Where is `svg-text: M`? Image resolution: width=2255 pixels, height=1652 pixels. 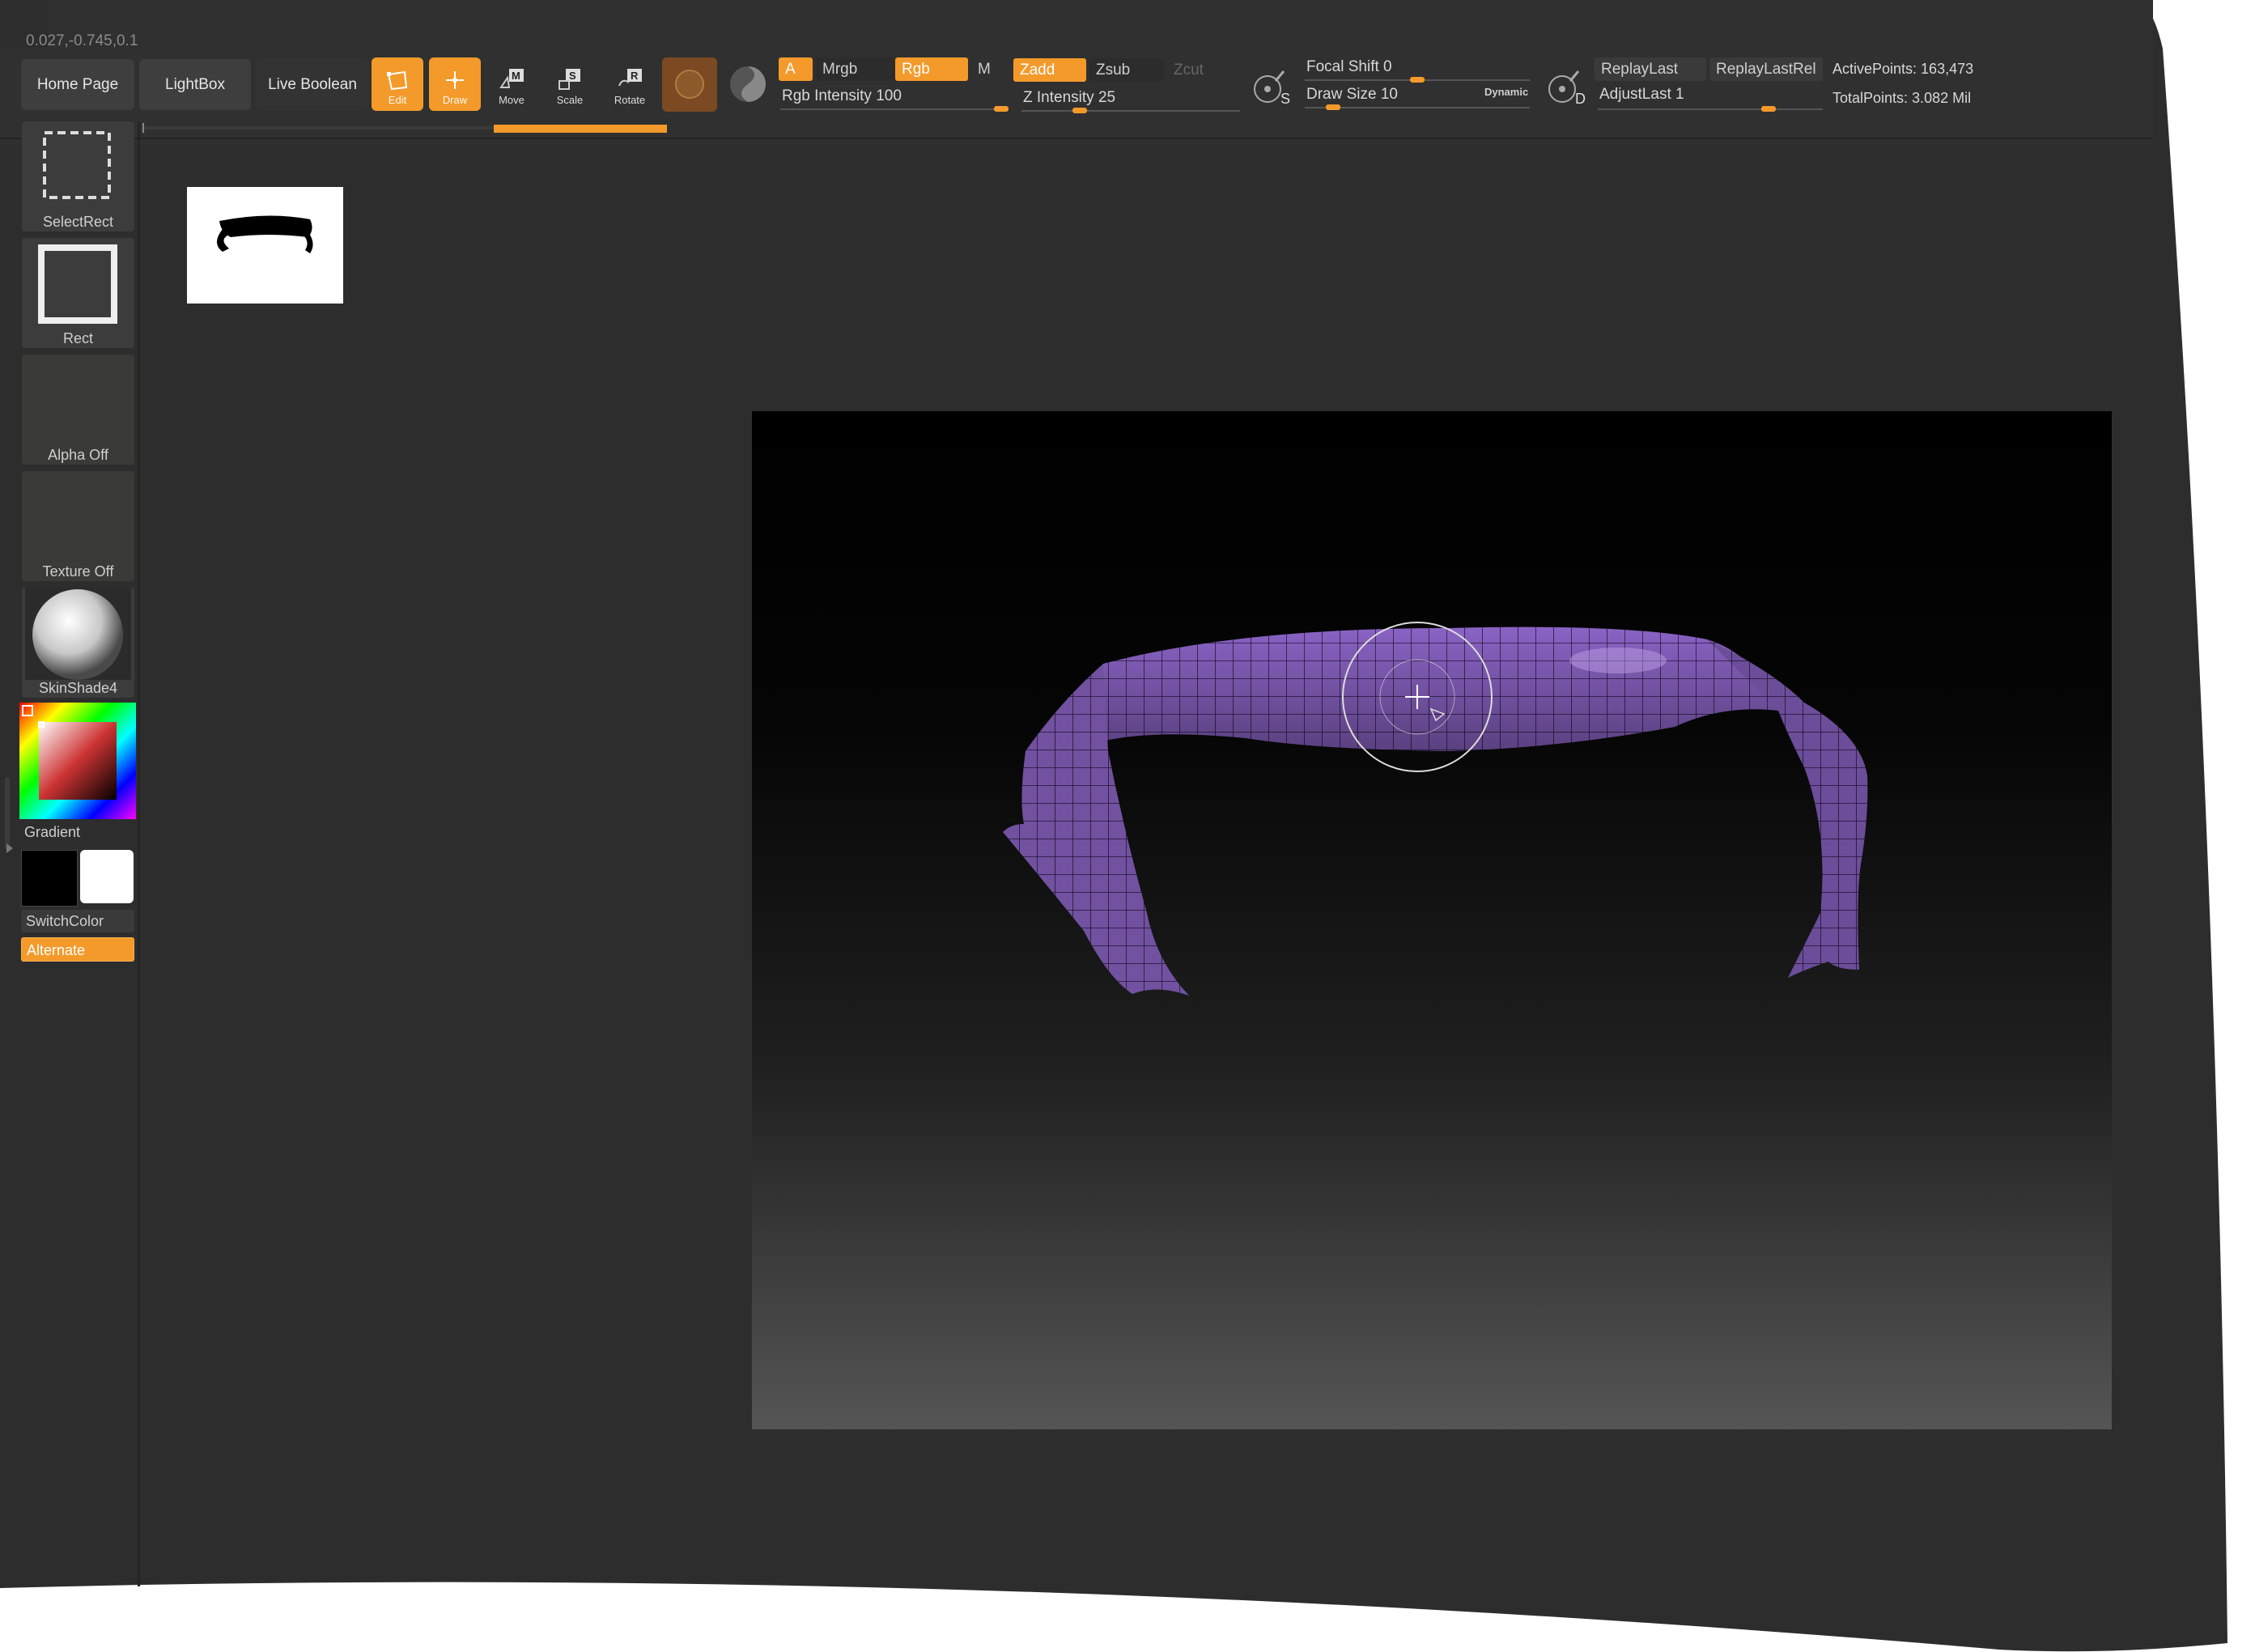
svg-text: M is located at coordinates (516, 76).